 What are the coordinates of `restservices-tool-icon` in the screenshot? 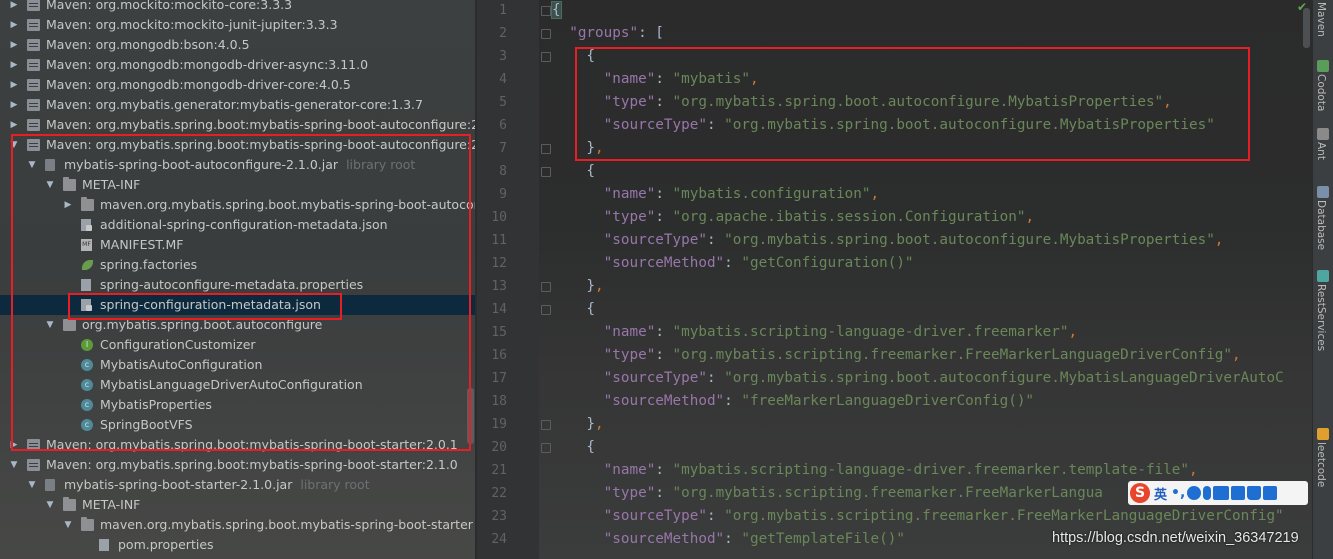 It's located at (1323, 276).